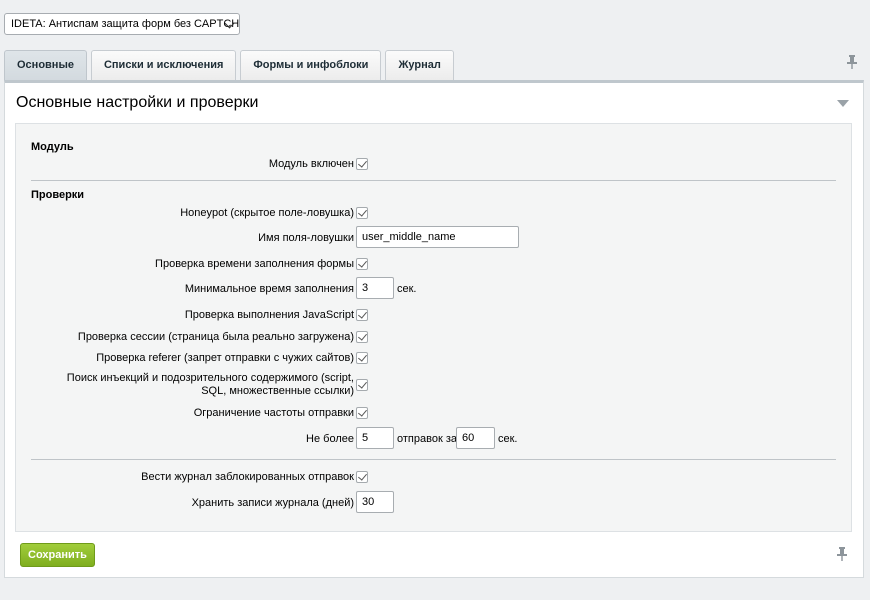  Describe the element at coordinates (311, 65) in the screenshot. I see `tab-forms-infoblocks: Формы и инфоблоки` at that location.